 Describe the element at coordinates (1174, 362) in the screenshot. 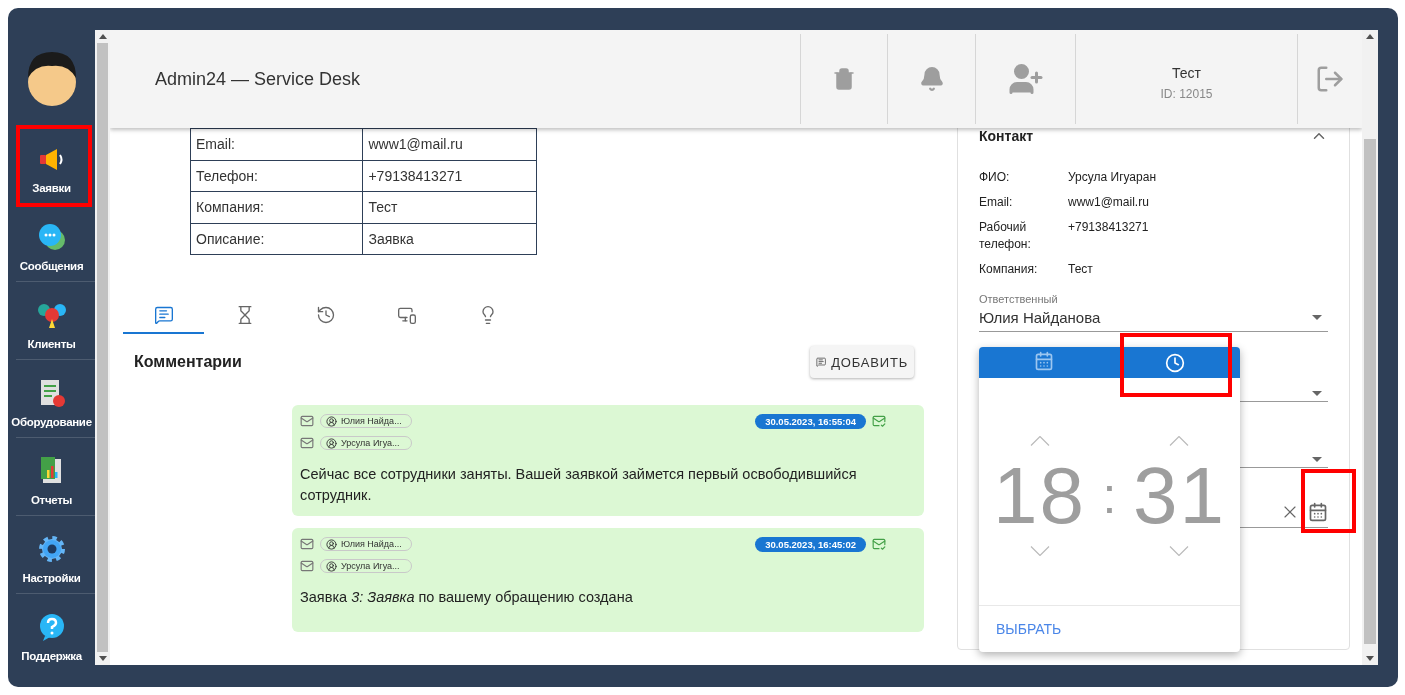

I see `clock-icon` at that location.